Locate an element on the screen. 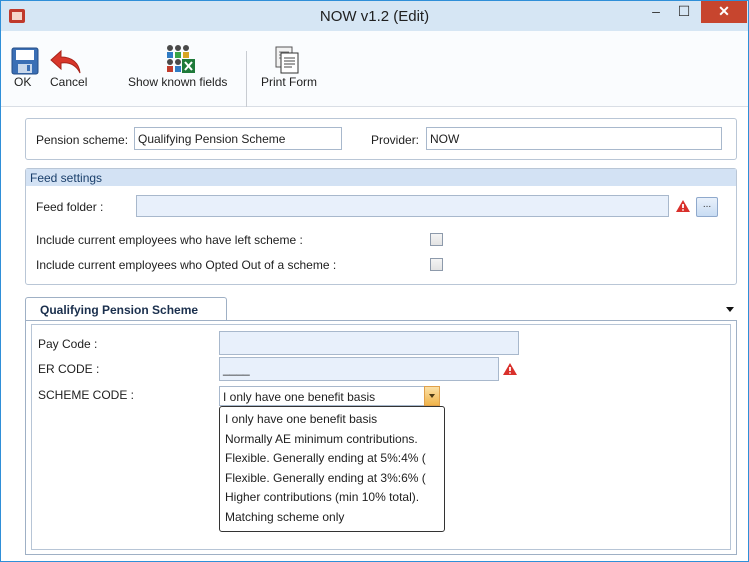 The width and height of the screenshot is (749, 562). save-icon is located at coordinates (25, 61).